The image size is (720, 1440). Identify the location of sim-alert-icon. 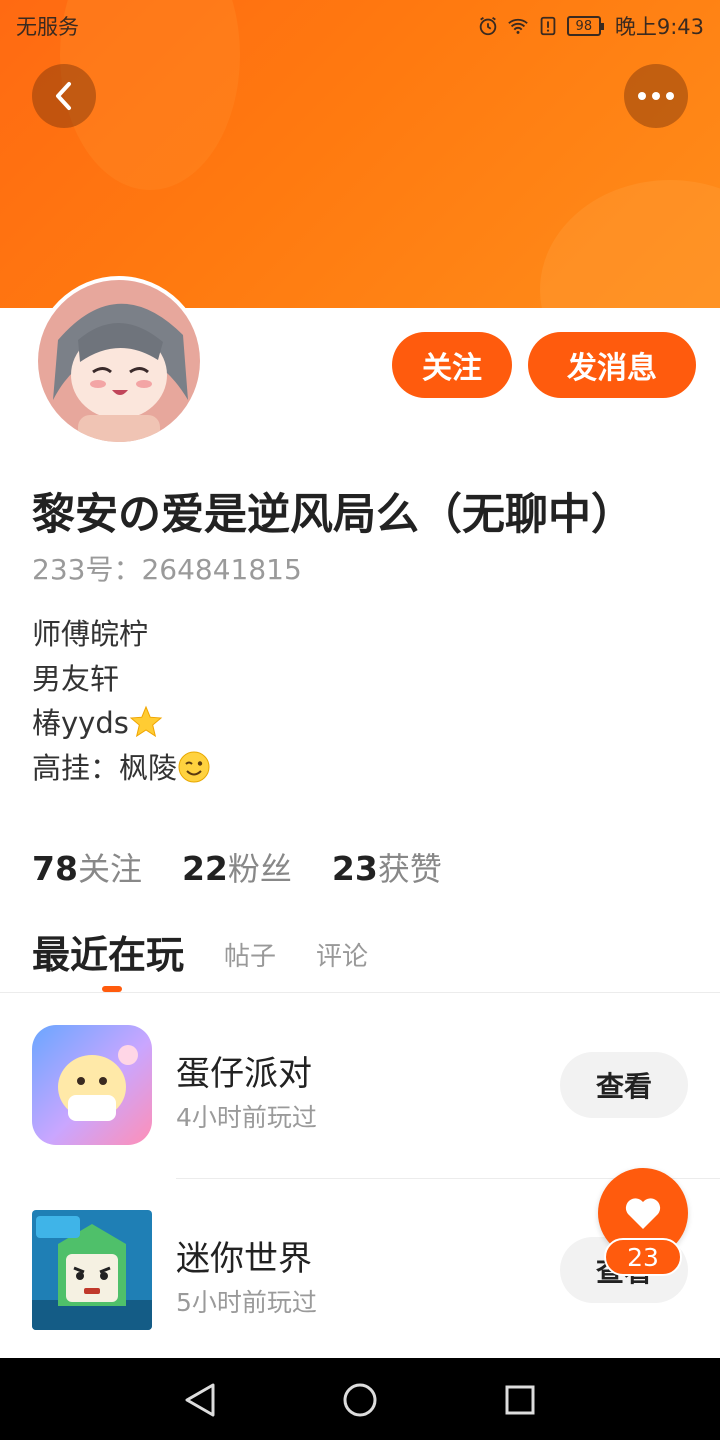
(548, 26).